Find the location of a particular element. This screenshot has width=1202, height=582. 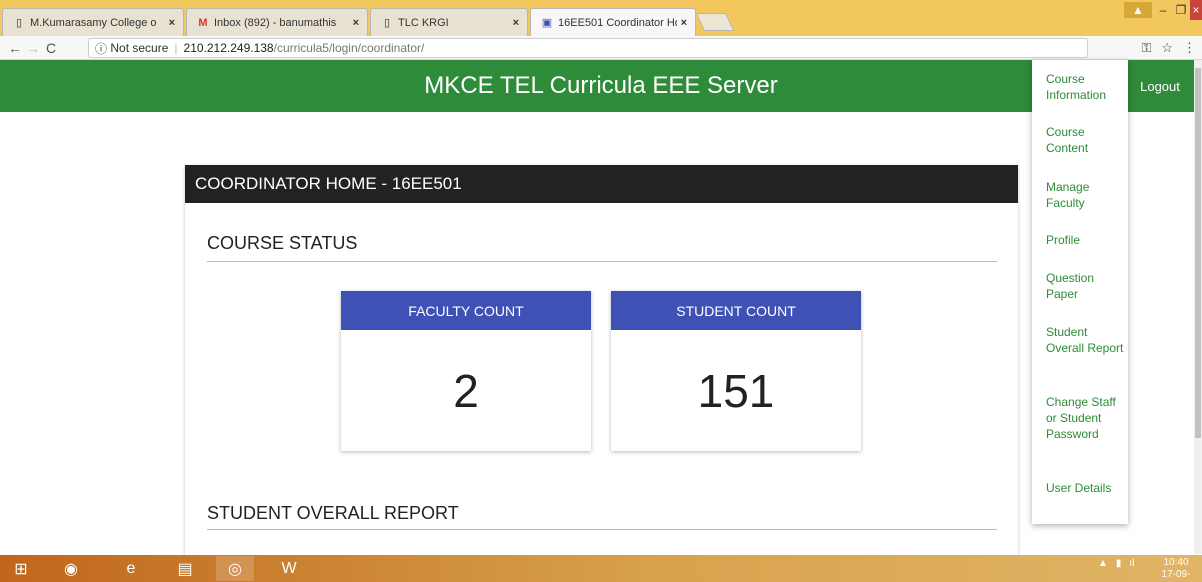

menu-item-course-content: Course Content is located at coordinates (1085, 140).